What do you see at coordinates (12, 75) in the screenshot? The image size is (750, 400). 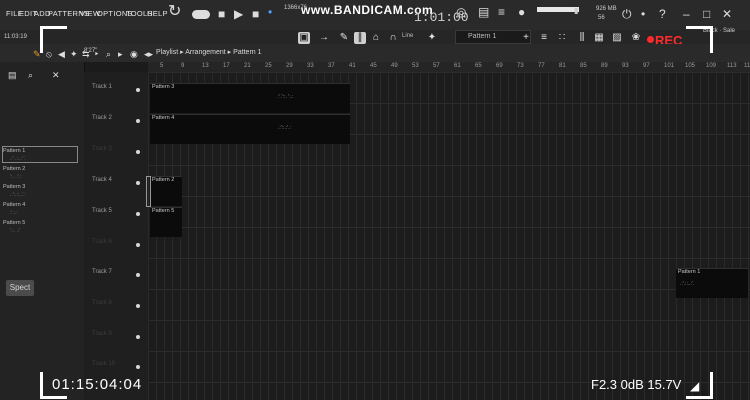 I see `browser-menu-icon: ▤` at bounding box center [12, 75].